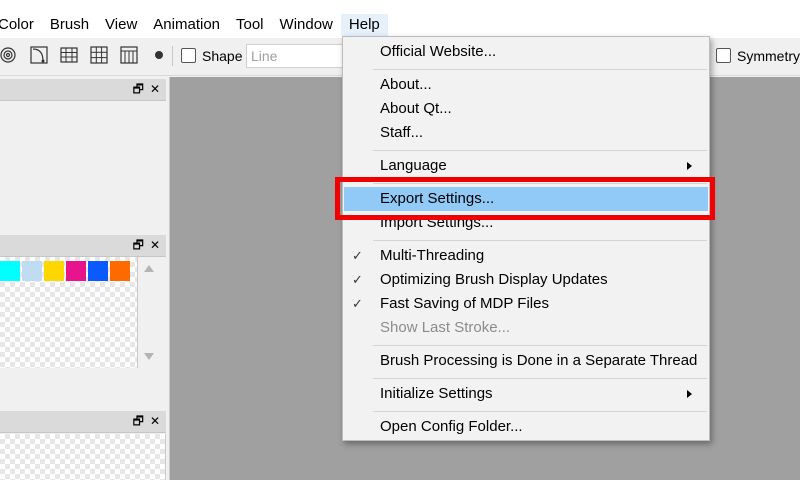  What do you see at coordinates (98, 271) in the screenshot?
I see `swatch-blue` at bounding box center [98, 271].